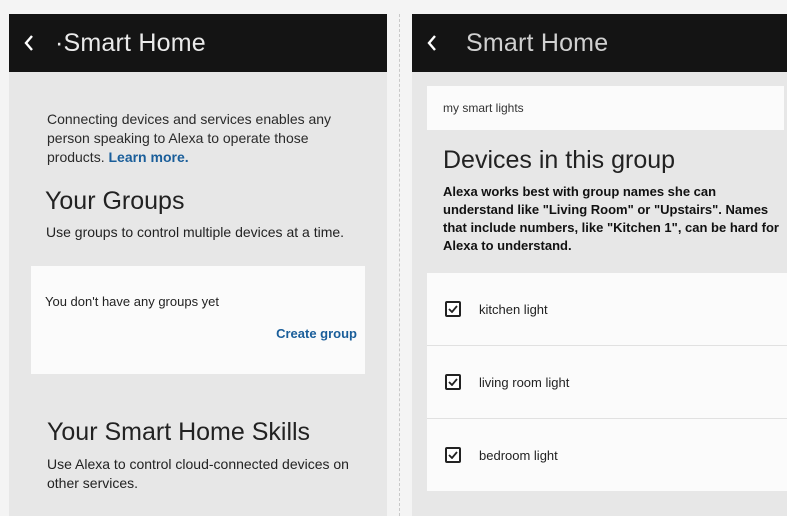  I want to click on devices-heading: Devices in this group, so click(559, 160).